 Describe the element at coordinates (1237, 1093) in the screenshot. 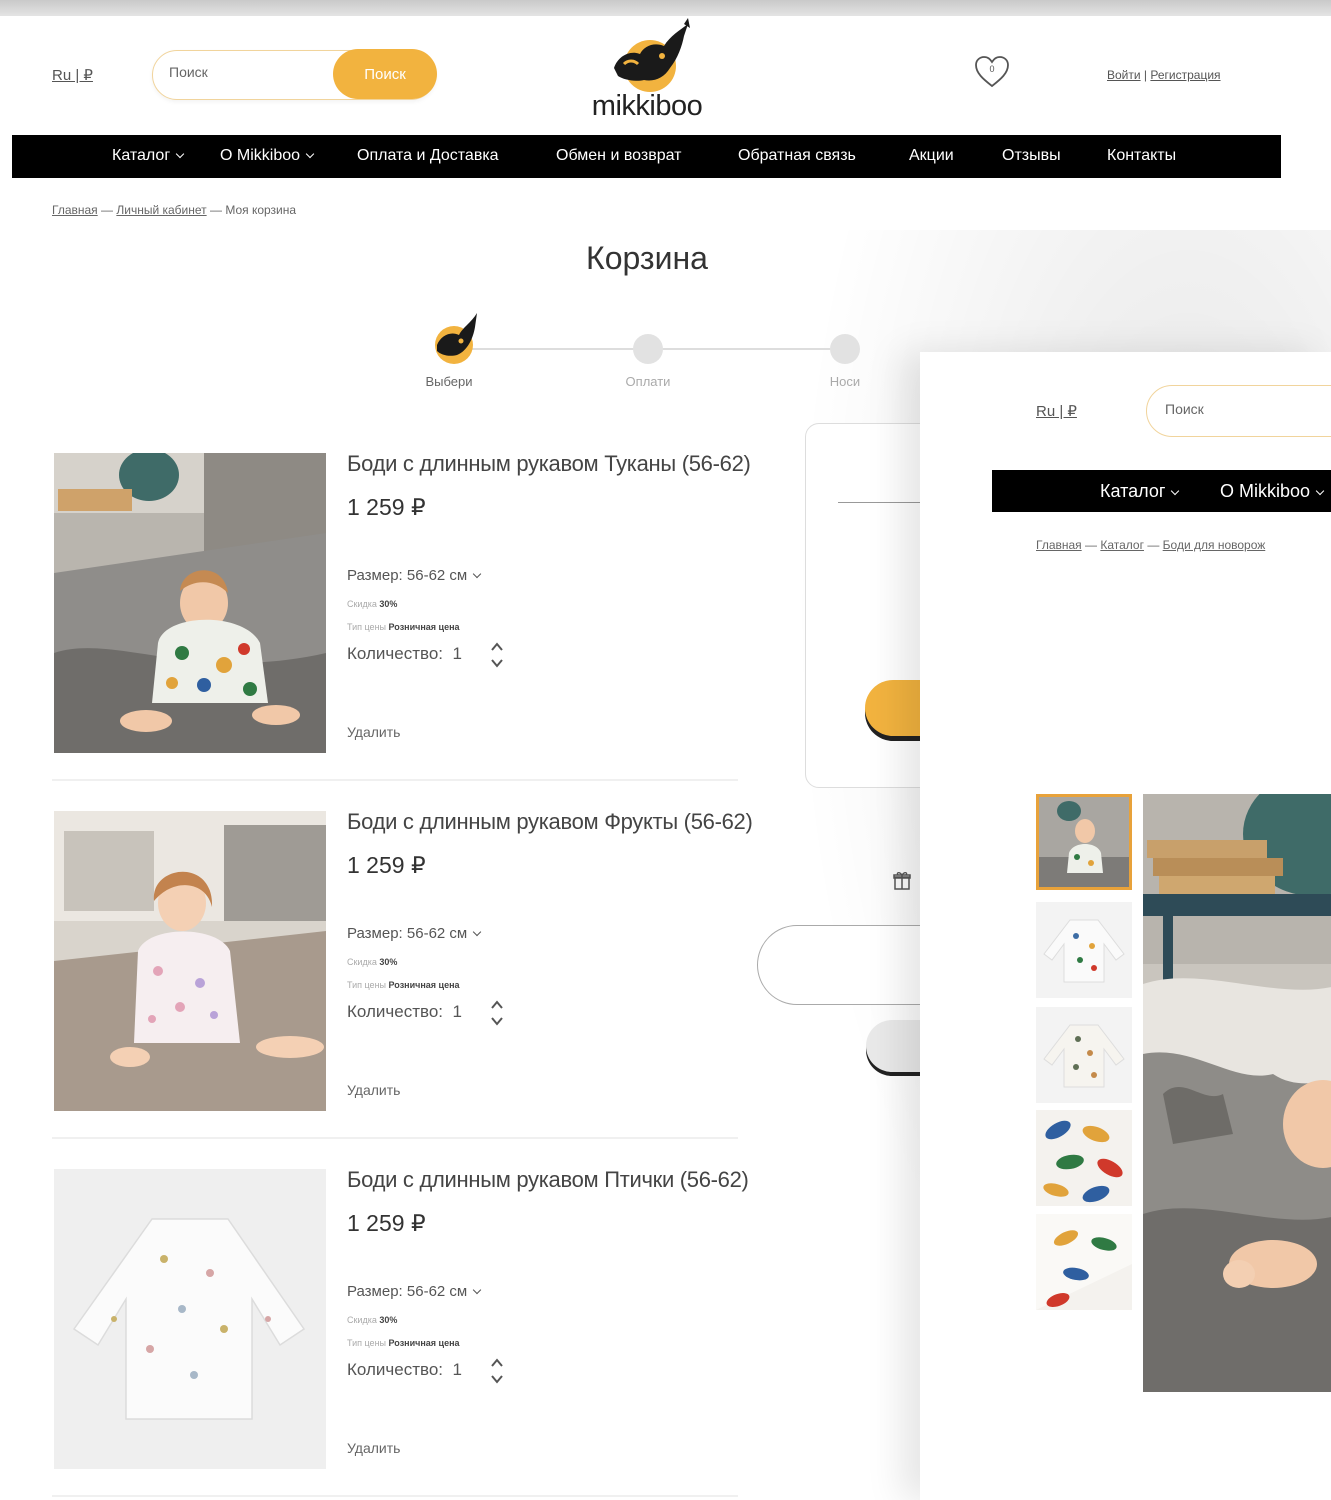

I see `product-main-photo` at that location.